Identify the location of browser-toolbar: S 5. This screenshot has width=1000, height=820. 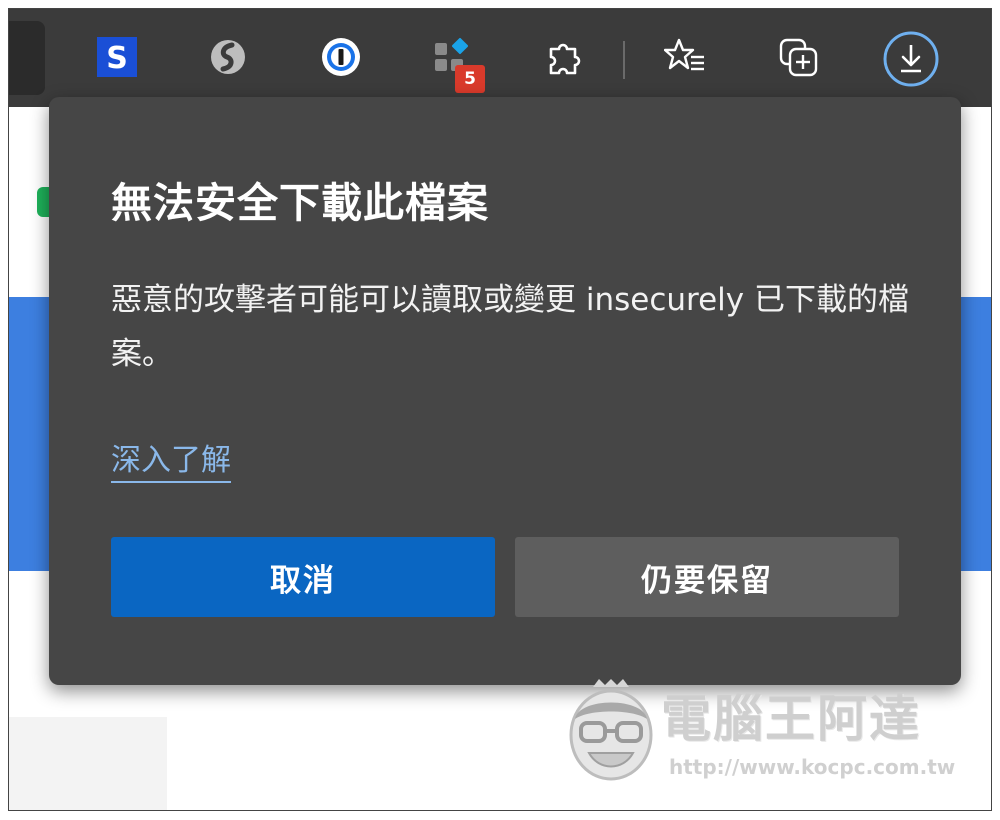
(500, 58).